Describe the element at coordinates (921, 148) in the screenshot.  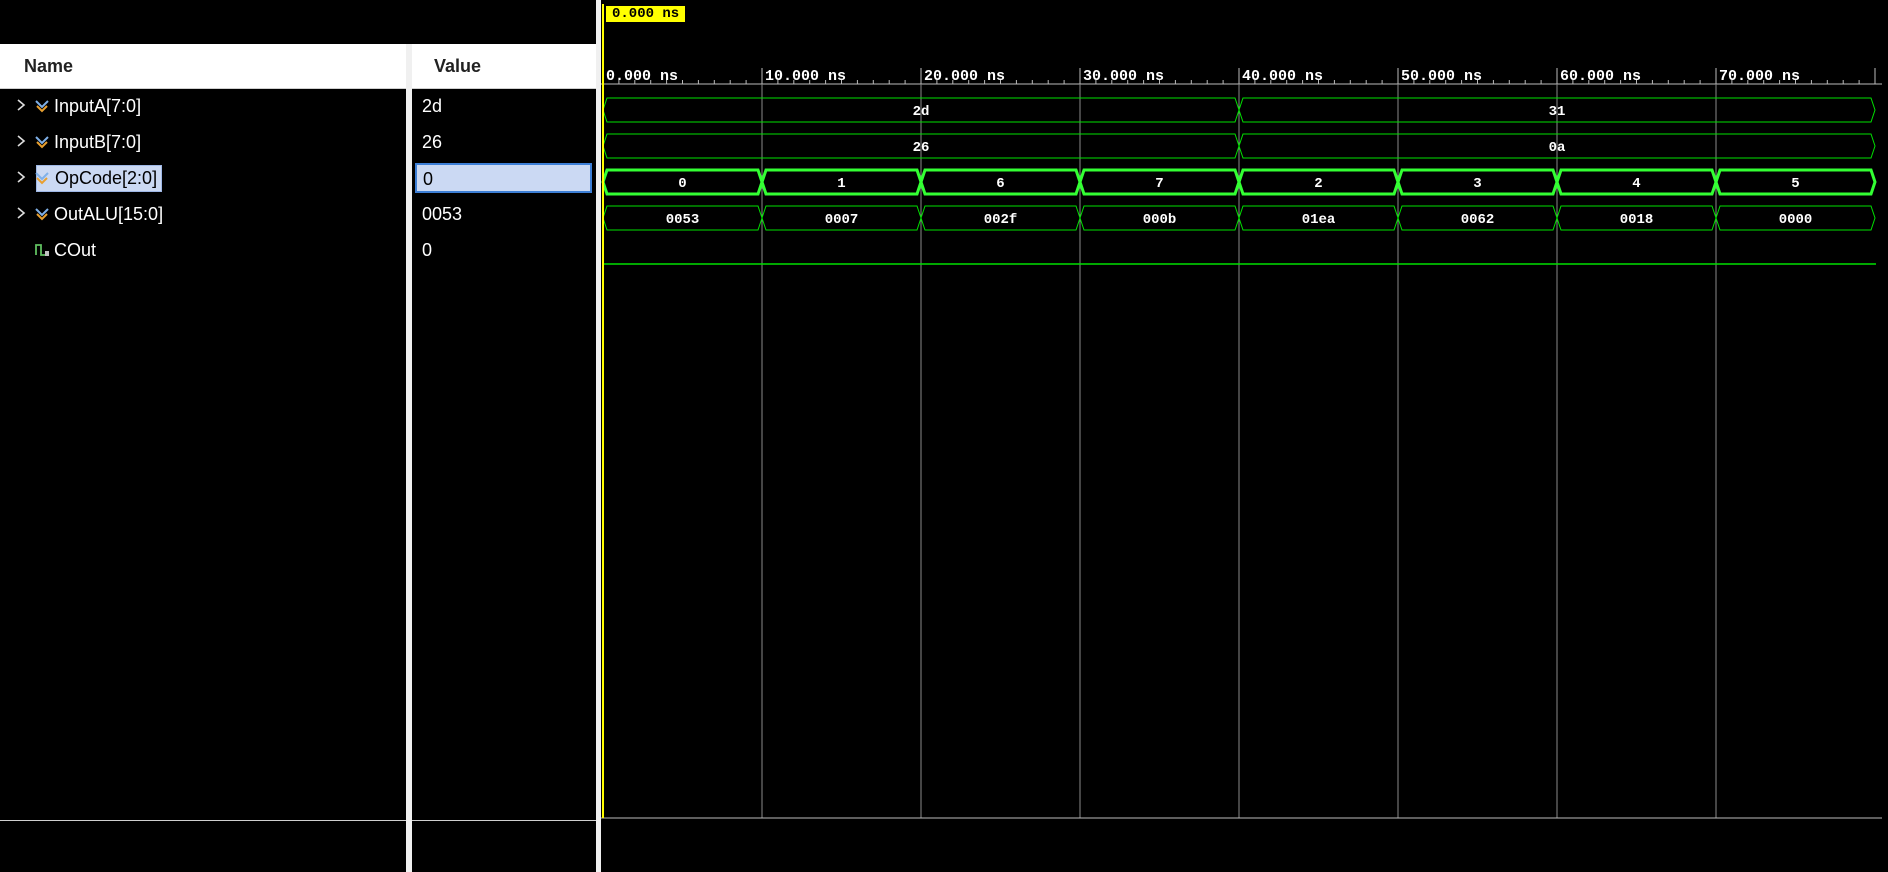
I see `bus-value-label: 26` at that location.